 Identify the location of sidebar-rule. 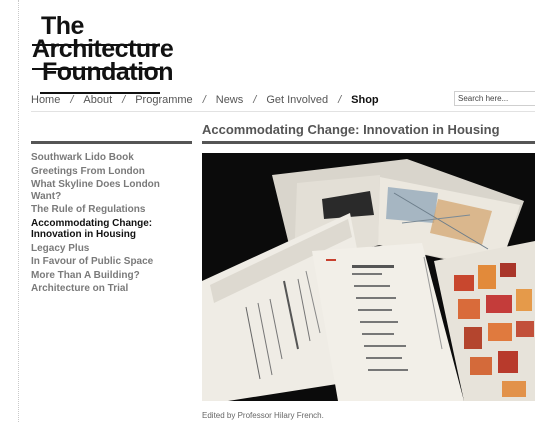
(111, 142).